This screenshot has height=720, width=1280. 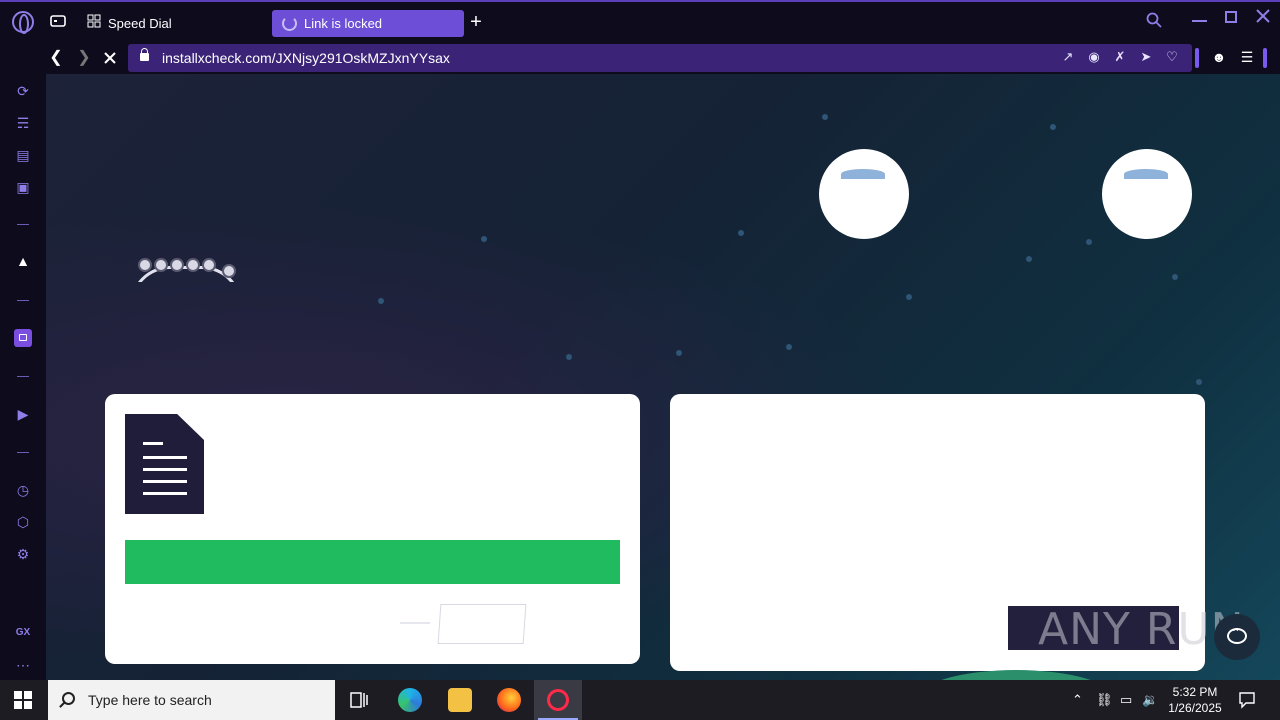 I want to click on spinning-gear-graphic, so click(x=187, y=269).